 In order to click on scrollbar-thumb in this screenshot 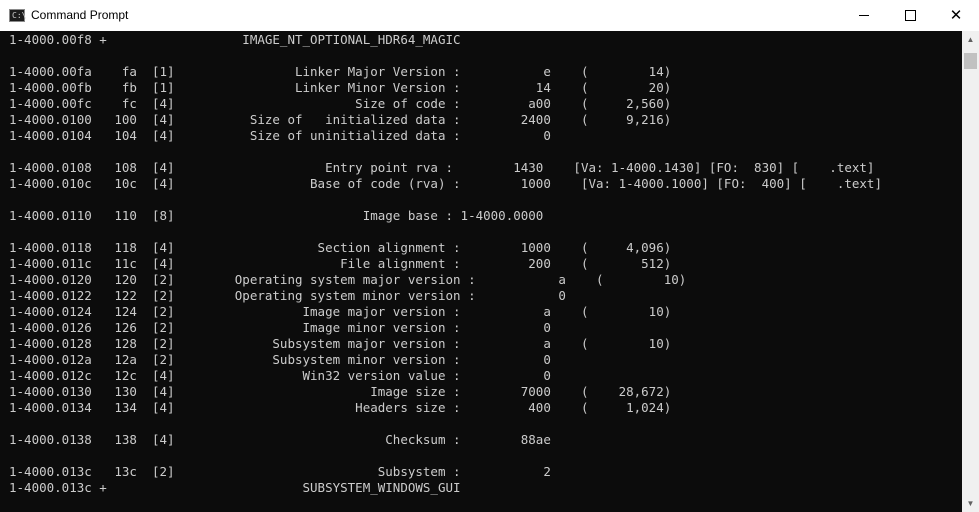, I will do `click(970, 61)`.